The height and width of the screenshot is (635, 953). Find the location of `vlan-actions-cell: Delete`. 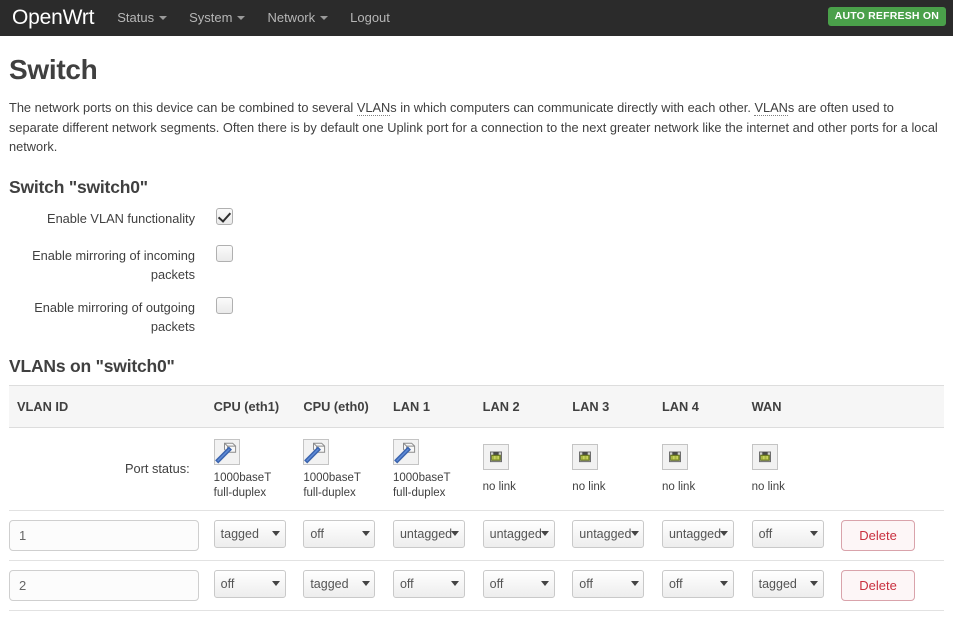

vlan-actions-cell: Delete is located at coordinates (892, 585).